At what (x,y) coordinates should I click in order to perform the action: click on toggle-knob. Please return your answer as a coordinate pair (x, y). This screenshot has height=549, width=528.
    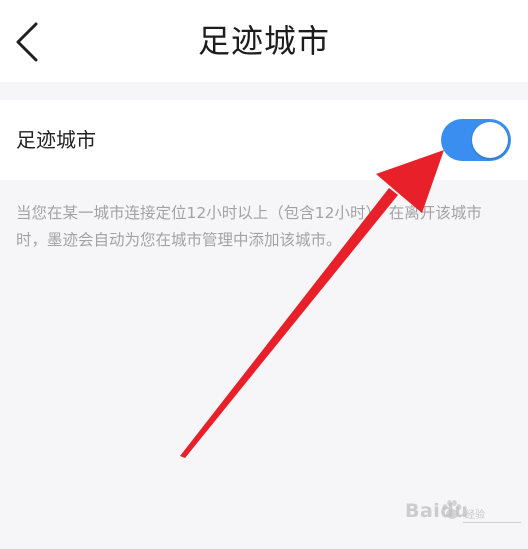
    Looking at the image, I should click on (490, 140).